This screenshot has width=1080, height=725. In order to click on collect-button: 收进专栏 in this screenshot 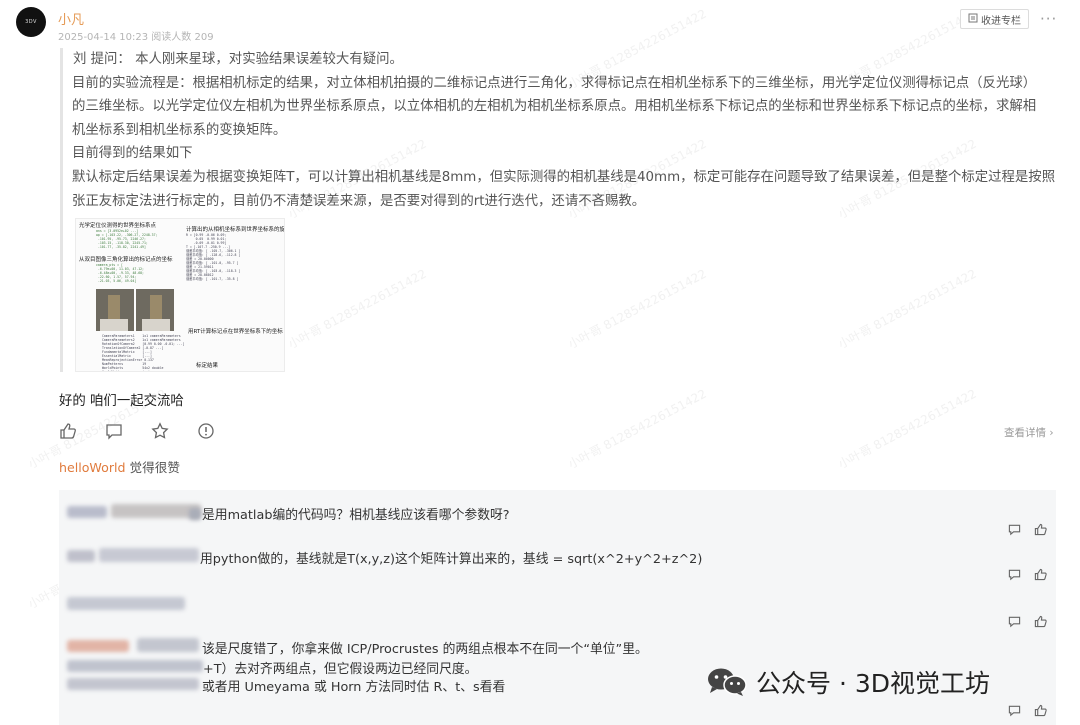, I will do `click(994, 19)`.